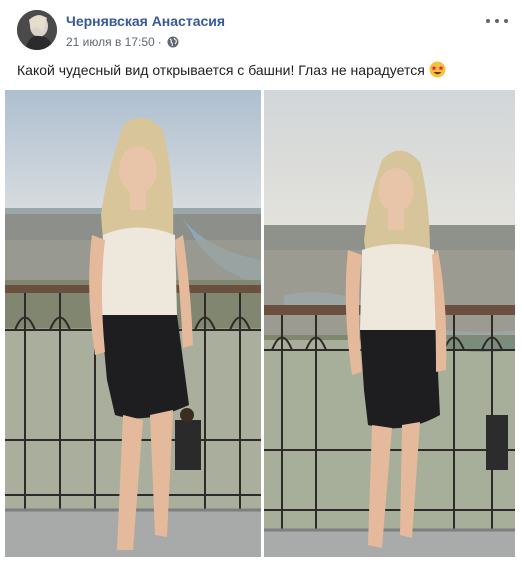 The image size is (522, 565). What do you see at coordinates (261, 28) in the screenshot?
I see `post-header: Чернявская Анастасия 21 июля в 17:50 ·` at bounding box center [261, 28].